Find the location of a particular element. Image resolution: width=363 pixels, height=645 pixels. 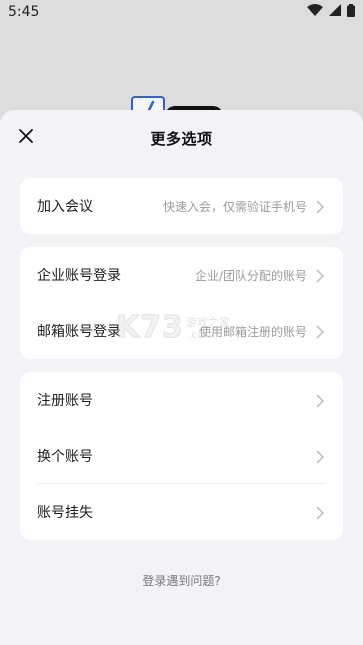

wifi-icon is located at coordinates (315, 12).